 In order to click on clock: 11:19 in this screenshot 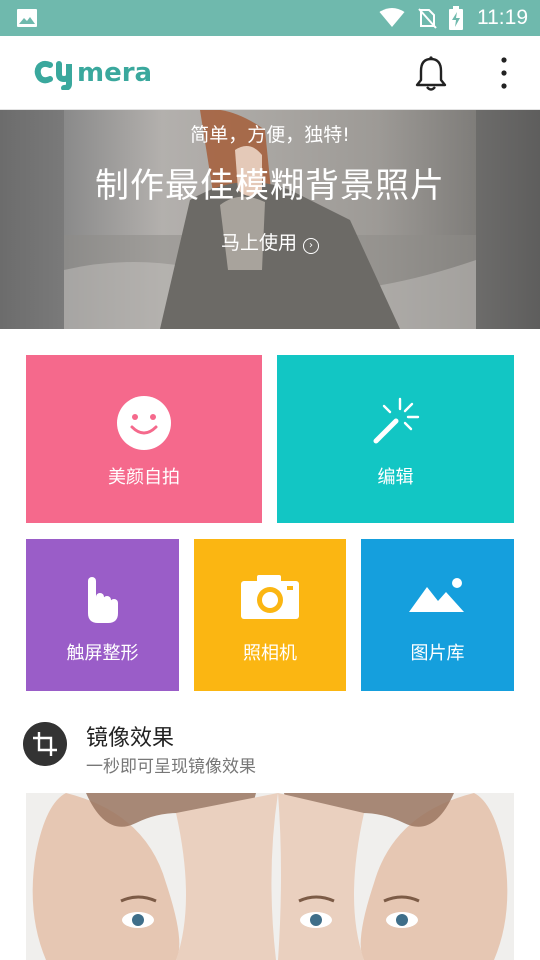, I will do `click(502, 17)`.